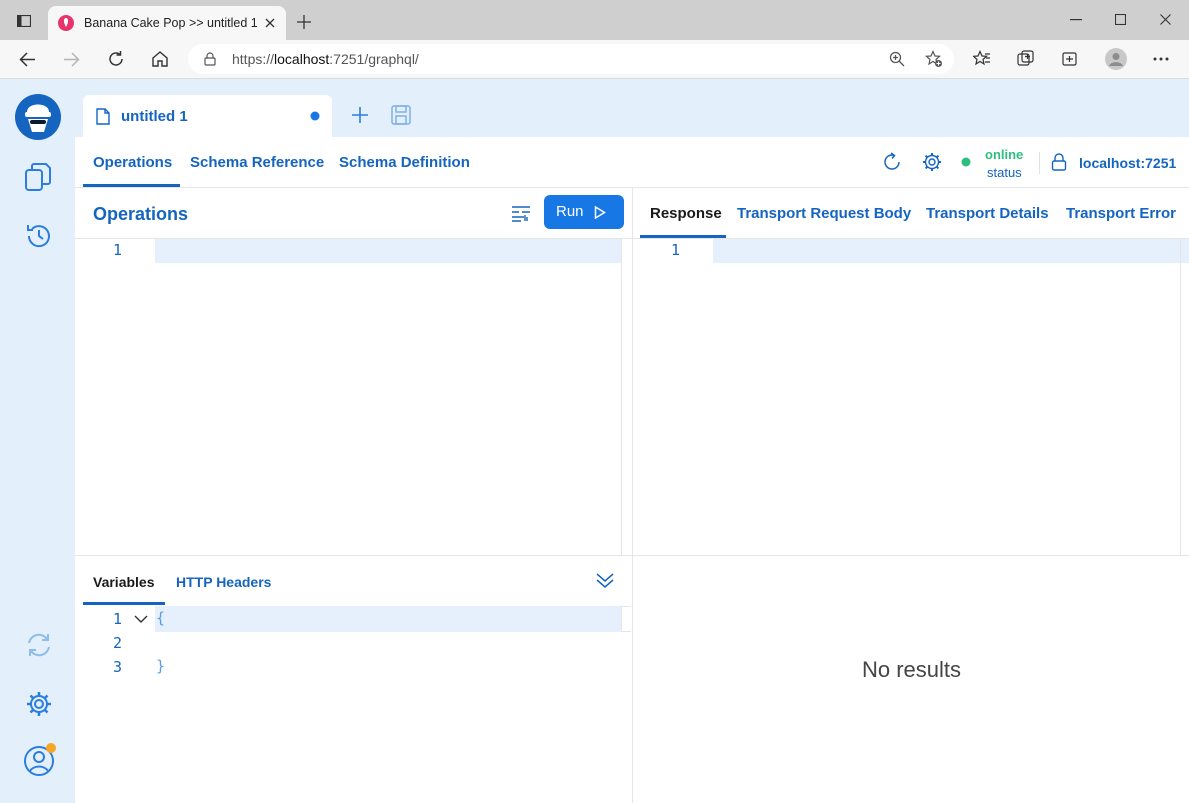  I want to click on collections-icon, so click(1026, 59).